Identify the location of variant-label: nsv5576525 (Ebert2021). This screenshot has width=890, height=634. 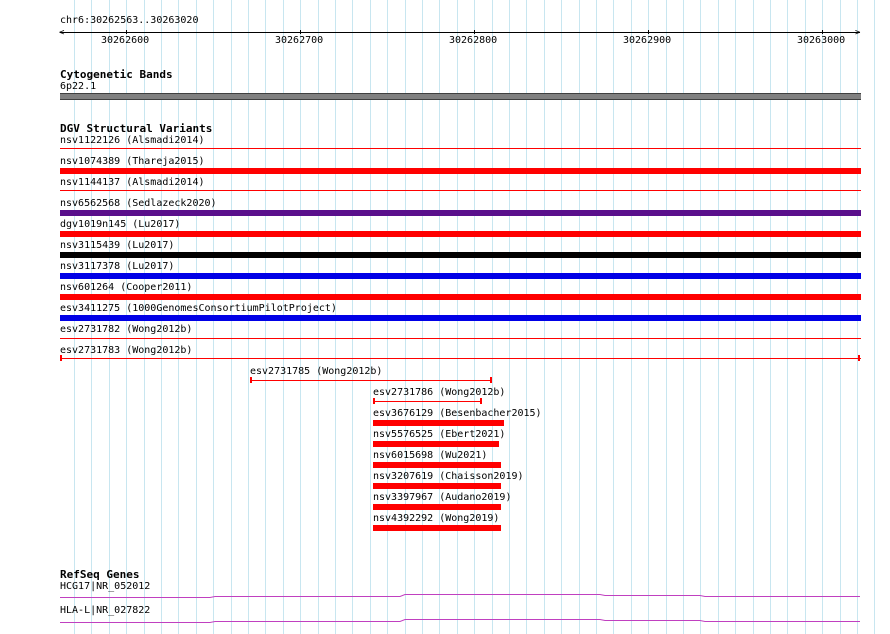
(439, 435).